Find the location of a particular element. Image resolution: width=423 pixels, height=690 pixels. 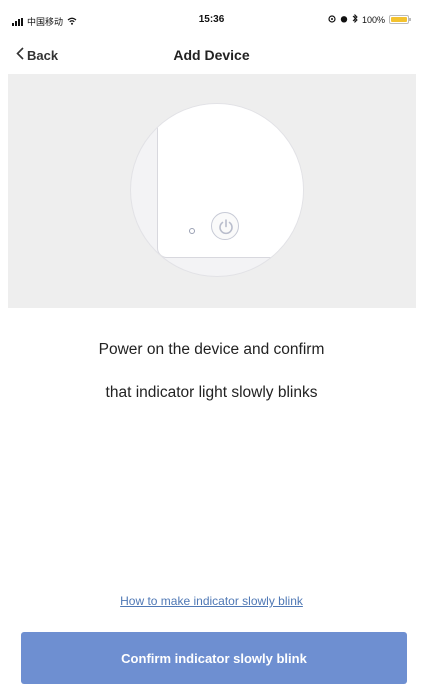

location-icon is located at coordinates (332, 19).